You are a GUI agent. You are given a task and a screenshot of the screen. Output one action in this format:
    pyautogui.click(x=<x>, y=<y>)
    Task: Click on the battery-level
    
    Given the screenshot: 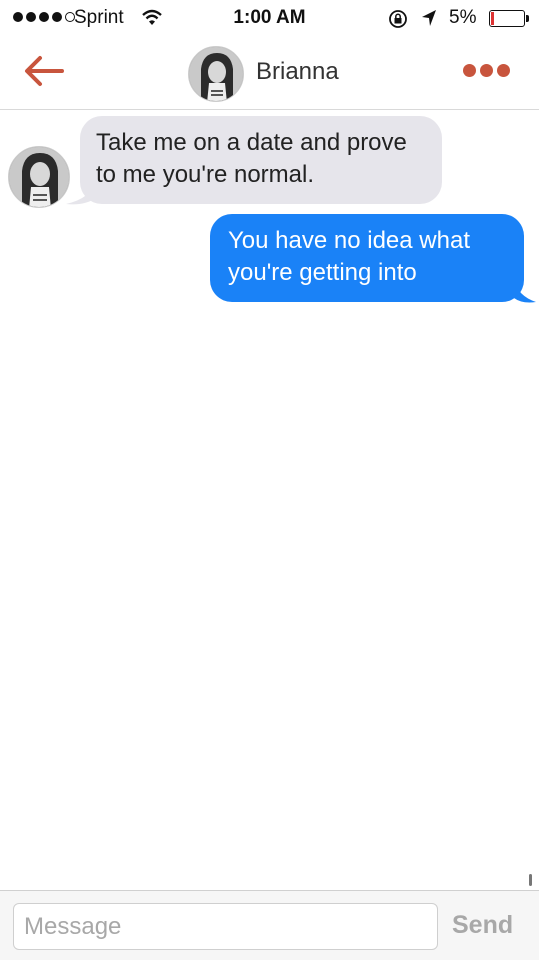 What is the action you would take?
    pyautogui.click(x=492, y=18)
    